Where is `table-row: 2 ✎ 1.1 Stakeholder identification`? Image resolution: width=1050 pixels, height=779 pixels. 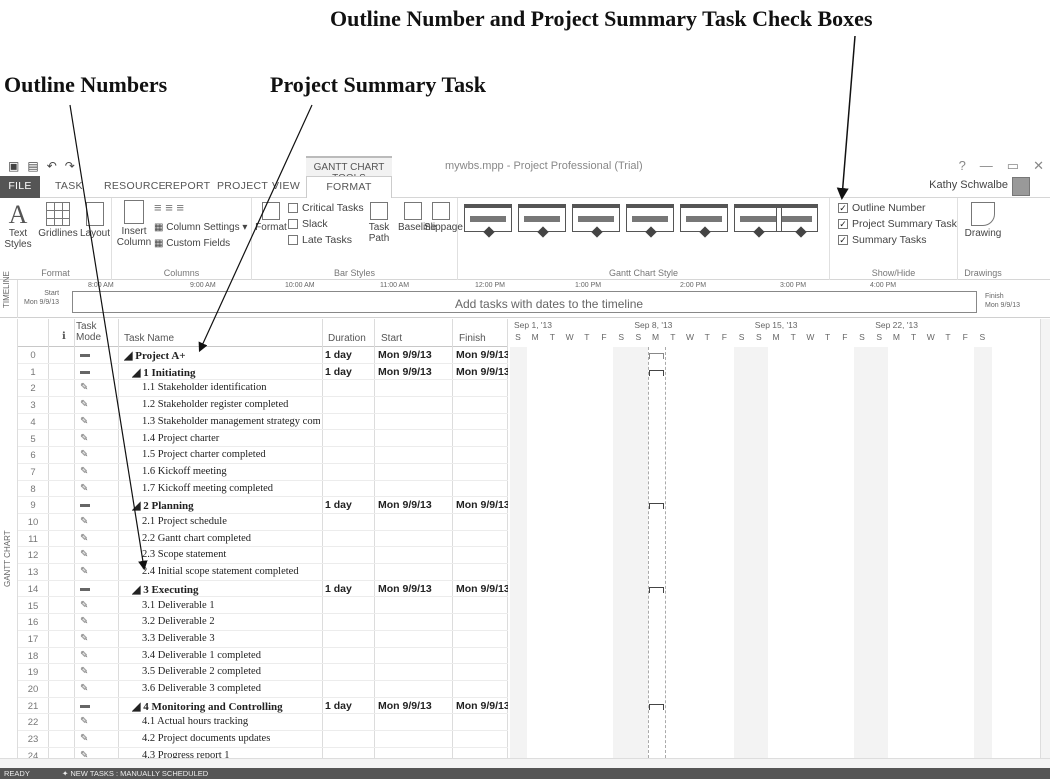
table-row: 2 ✎ 1.1 Stakeholder identification is located at coordinates (263, 389).